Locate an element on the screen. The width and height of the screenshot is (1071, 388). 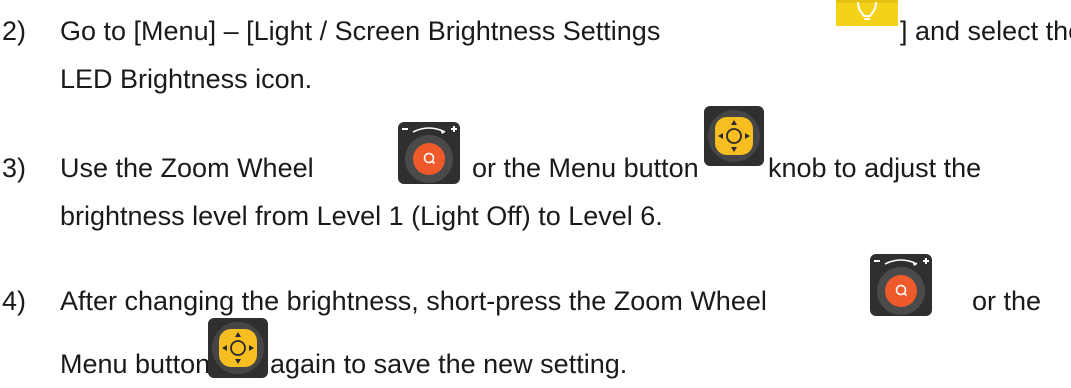
step-number: 4) is located at coordinates (14, 301).